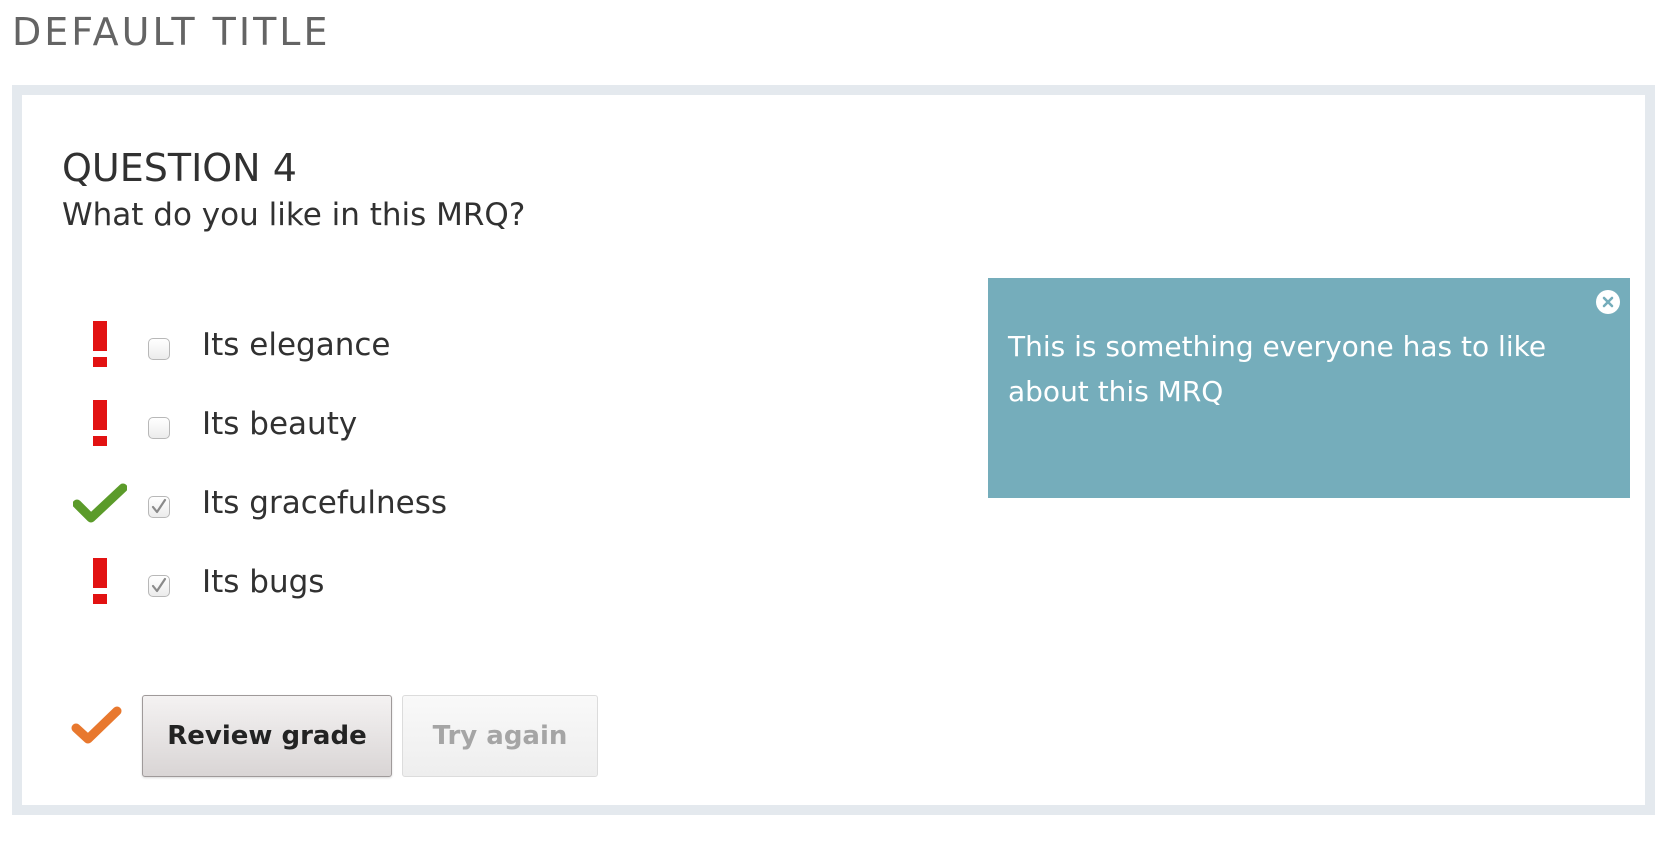 The image size is (1676, 844). What do you see at coordinates (1608, 302) in the screenshot?
I see `close-icon` at bounding box center [1608, 302].